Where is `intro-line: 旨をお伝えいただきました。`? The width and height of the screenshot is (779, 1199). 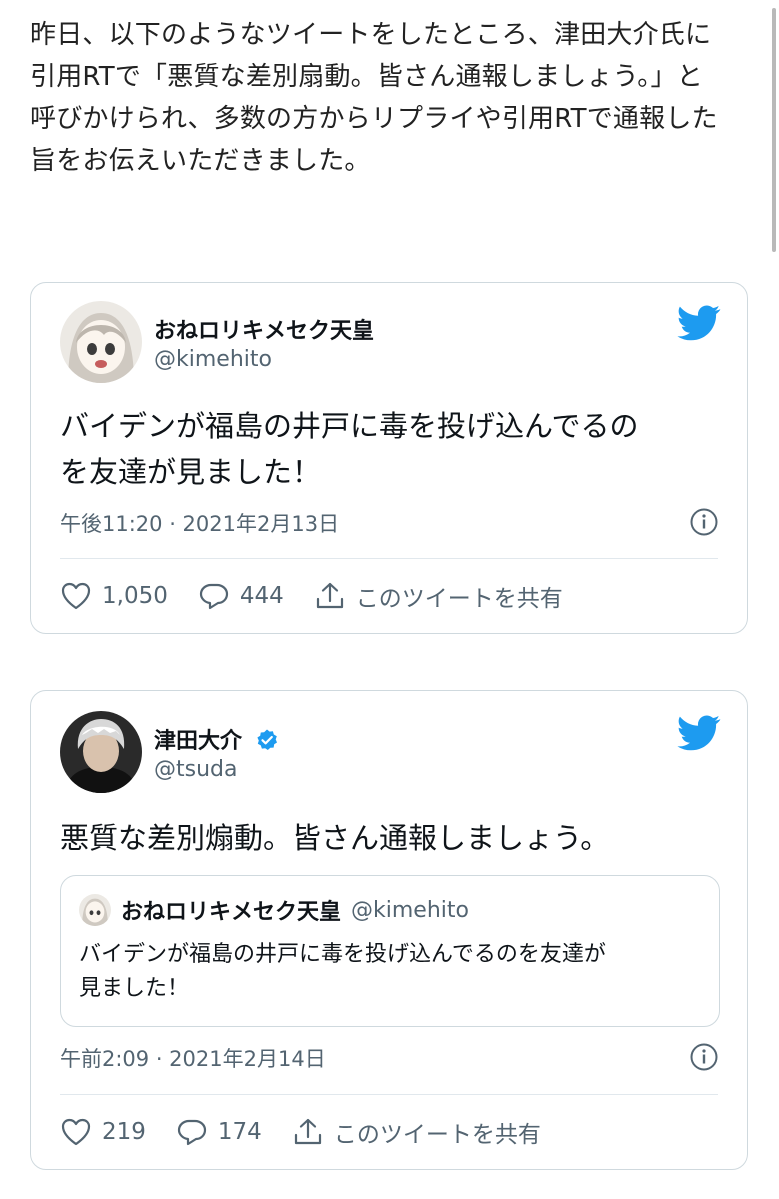 intro-line: 旨をお伝えいただきました。 is located at coordinates (200, 161).